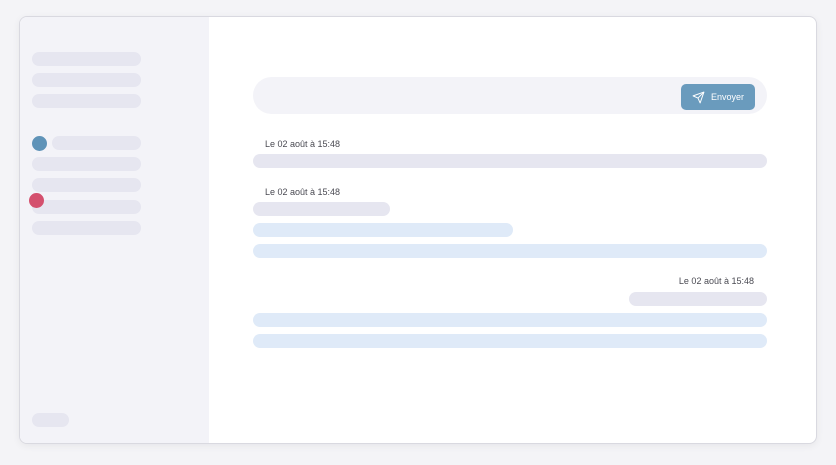 The width and height of the screenshot is (836, 465). I want to click on message-composer: Envoyer, so click(510, 95).